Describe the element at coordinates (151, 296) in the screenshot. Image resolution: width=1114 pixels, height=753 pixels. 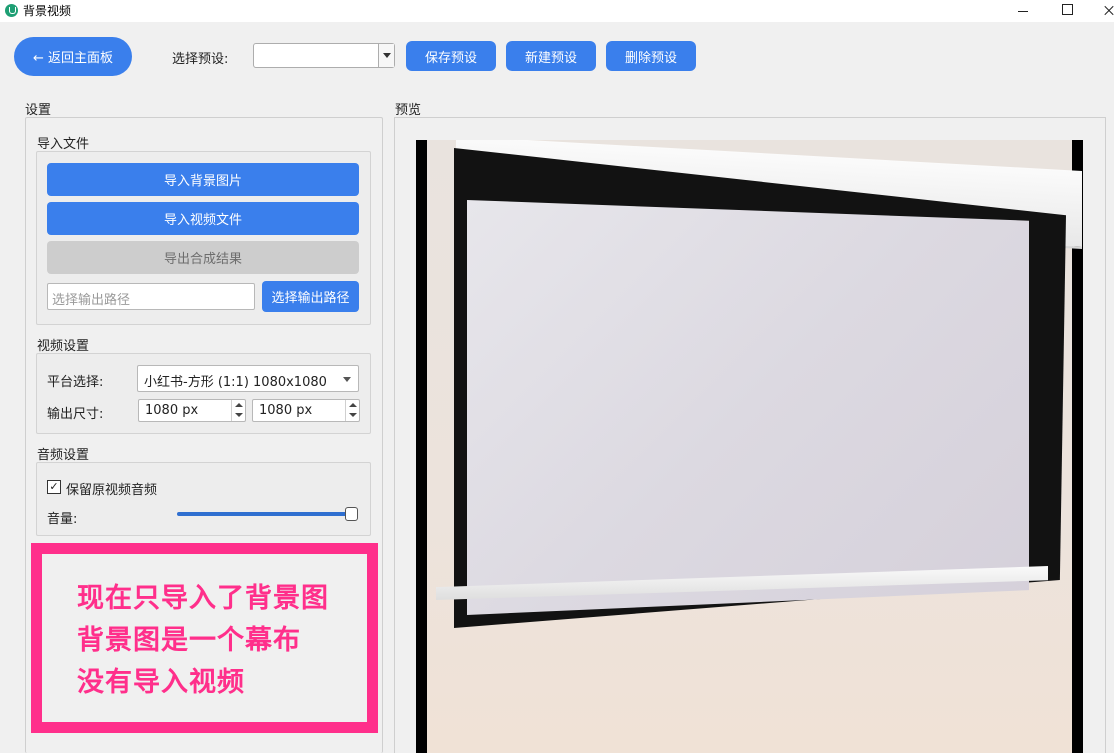
I see `output-path-input: 选择输出路径` at that location.